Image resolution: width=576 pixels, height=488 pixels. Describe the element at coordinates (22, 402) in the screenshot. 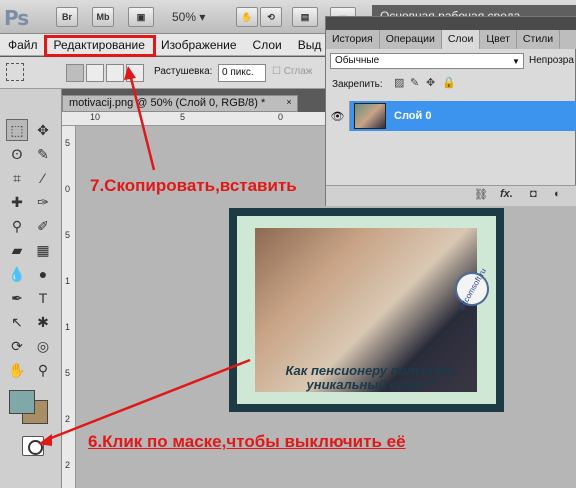

I see `foreground-color-swatch` at that location.